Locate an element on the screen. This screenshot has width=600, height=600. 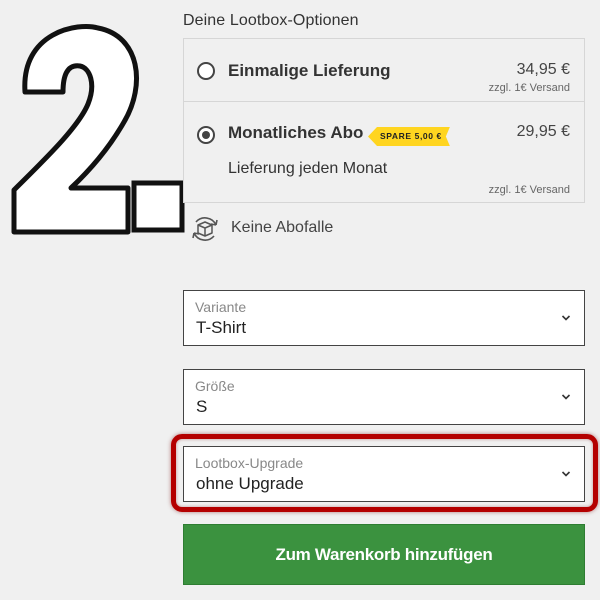
select-label: Lootbox-Upgrade is located at coordinates (249, 463).